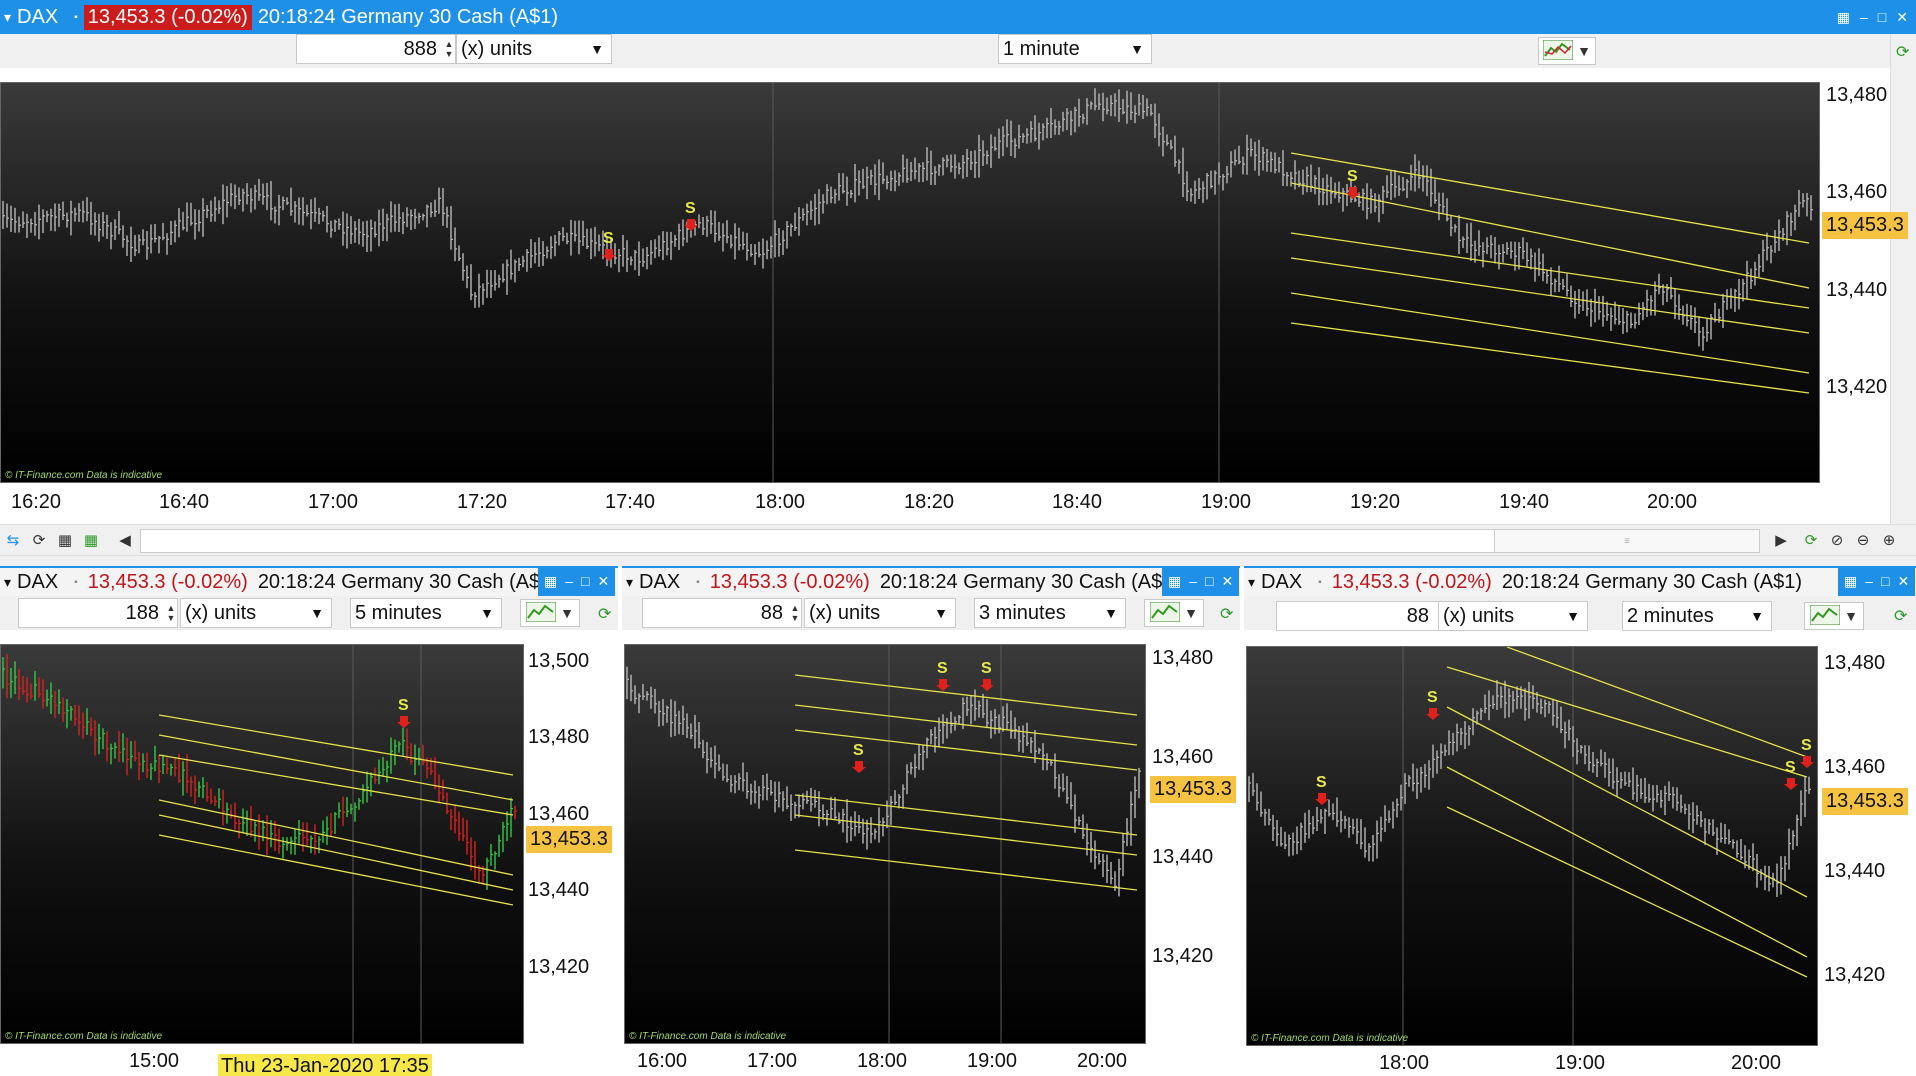 The width and height of the screenshot is (1916, 1076). I want to click on panel1-chart-area: S © IT-Finance.com Data is indicative, so click(262, 844).